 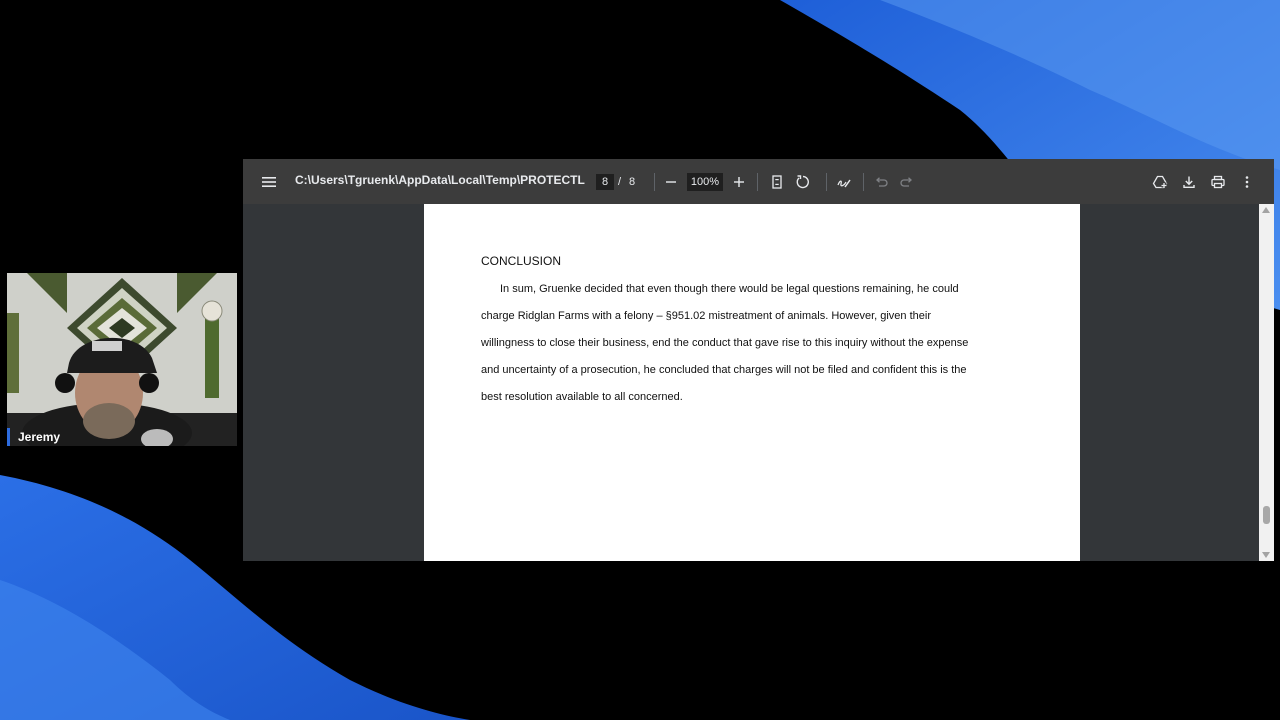 I want to click on minus-icon, so click(x=671, y=182).